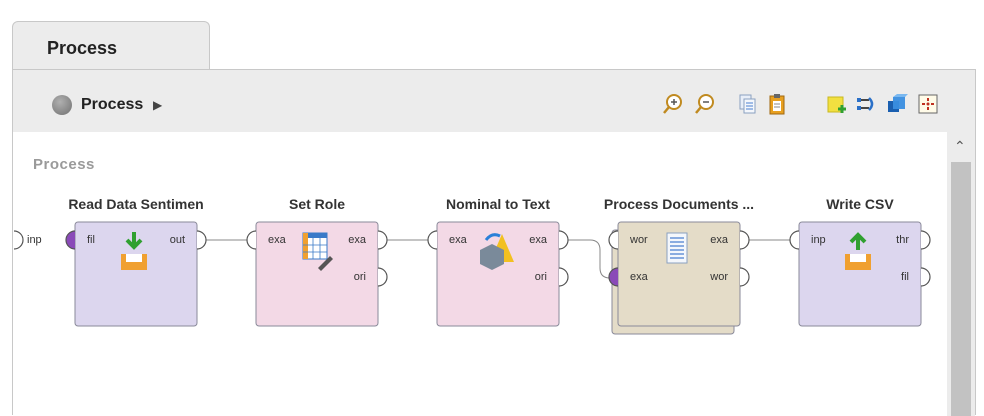 Image resolution: width=984 pixels, height=416 pixels. What do you see at coordinates (201, 240) in the screenshot?
I see `output-port-out` at bounding box center [201, 240].